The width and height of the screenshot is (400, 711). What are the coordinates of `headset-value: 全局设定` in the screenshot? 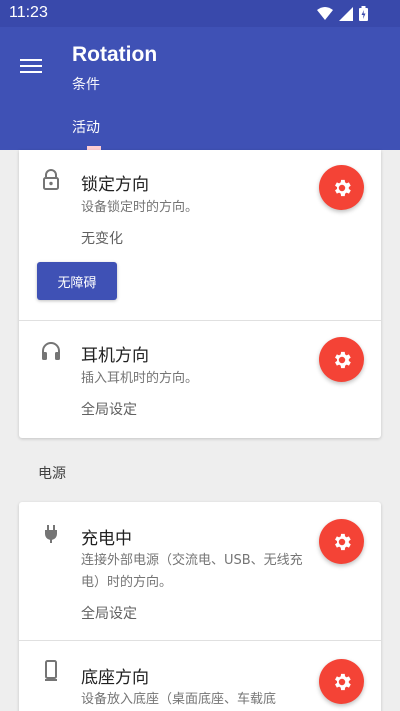 It's located at (109, 410).